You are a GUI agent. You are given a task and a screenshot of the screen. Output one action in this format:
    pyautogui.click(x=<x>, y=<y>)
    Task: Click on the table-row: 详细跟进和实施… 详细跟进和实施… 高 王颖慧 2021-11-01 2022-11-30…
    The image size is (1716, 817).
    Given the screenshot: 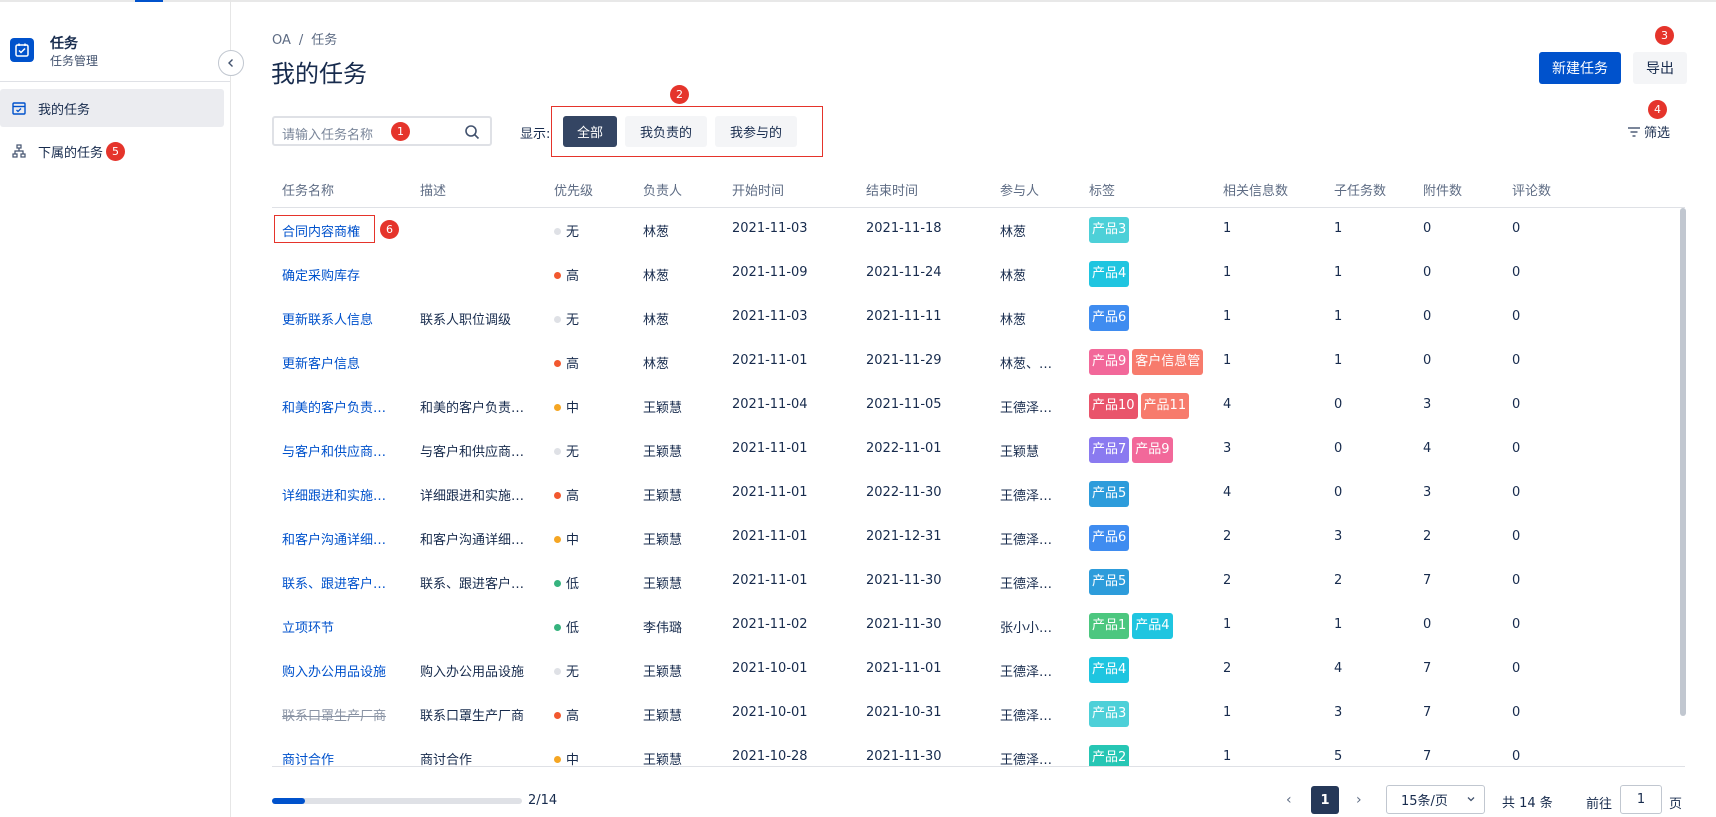 What is the action you would take?
    pyautogui.click(x=975, y=494)
    